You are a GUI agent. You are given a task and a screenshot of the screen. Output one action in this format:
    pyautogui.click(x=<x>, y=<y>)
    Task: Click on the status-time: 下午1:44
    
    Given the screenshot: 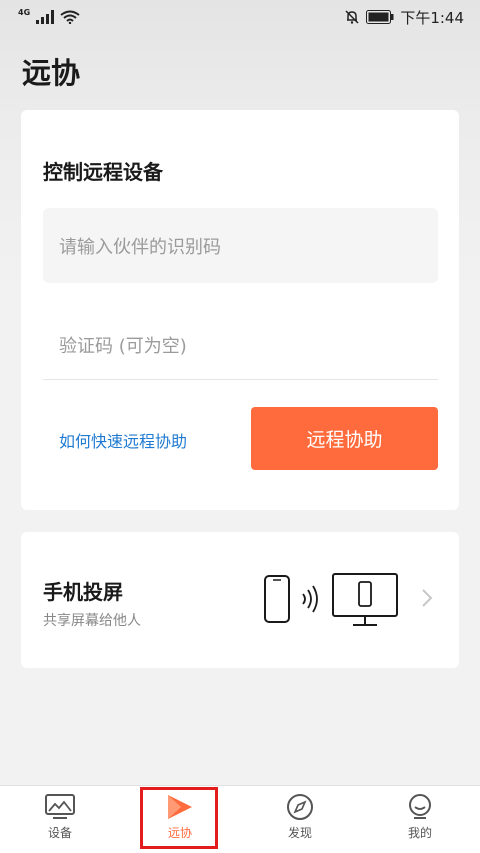 What is the action you would take?
    pyautogui.click(x=432, y=17)
    